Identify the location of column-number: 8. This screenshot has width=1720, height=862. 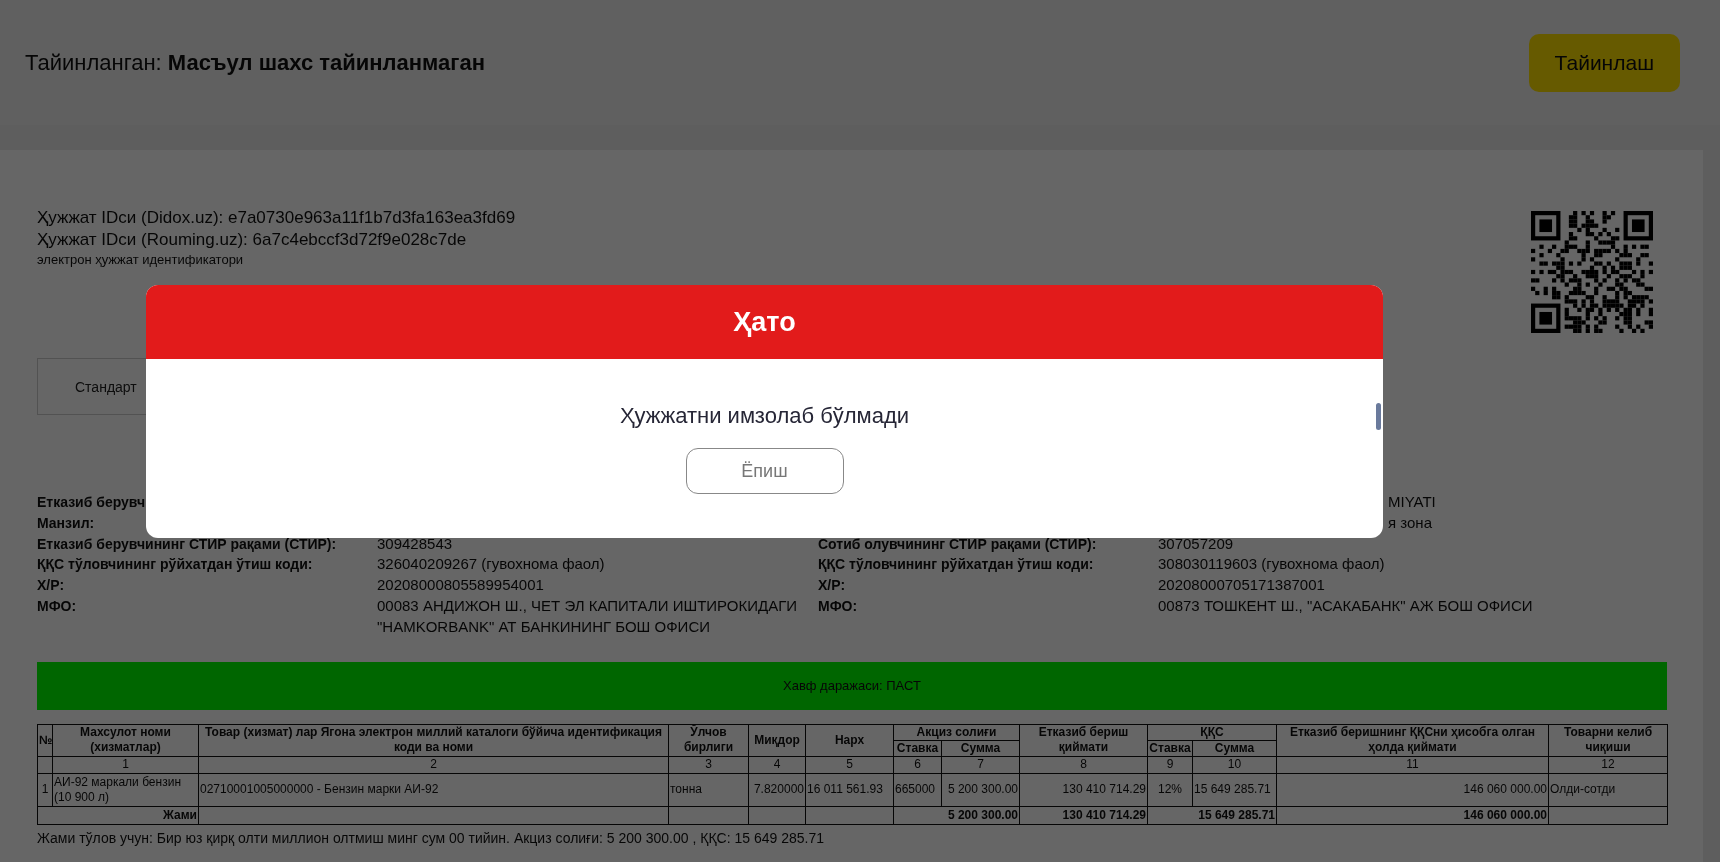
(1083, 765).